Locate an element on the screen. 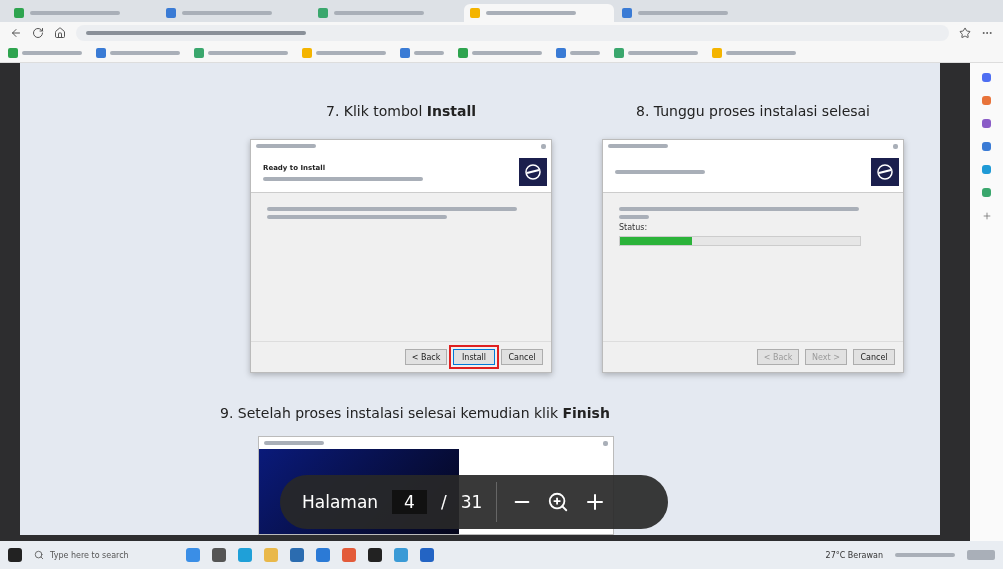 Image resolution: width=1003 pixels, height=569 pixels. page-number-field: 4 is located at coordinates (409, 502).